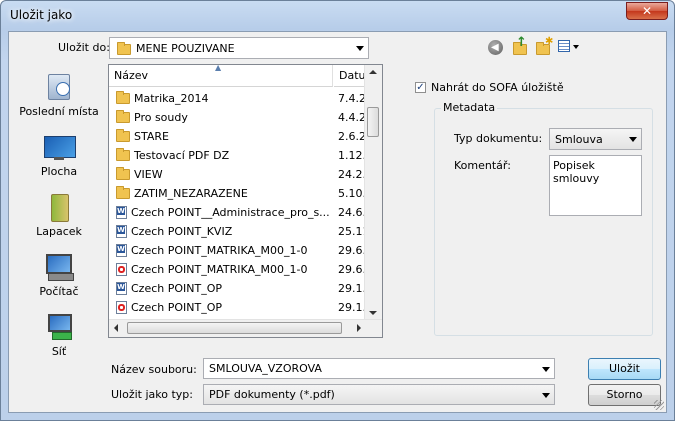 The height and width of the screenshot is (421, 675). I want to click on back-icon: ◀, so click(495, 47).